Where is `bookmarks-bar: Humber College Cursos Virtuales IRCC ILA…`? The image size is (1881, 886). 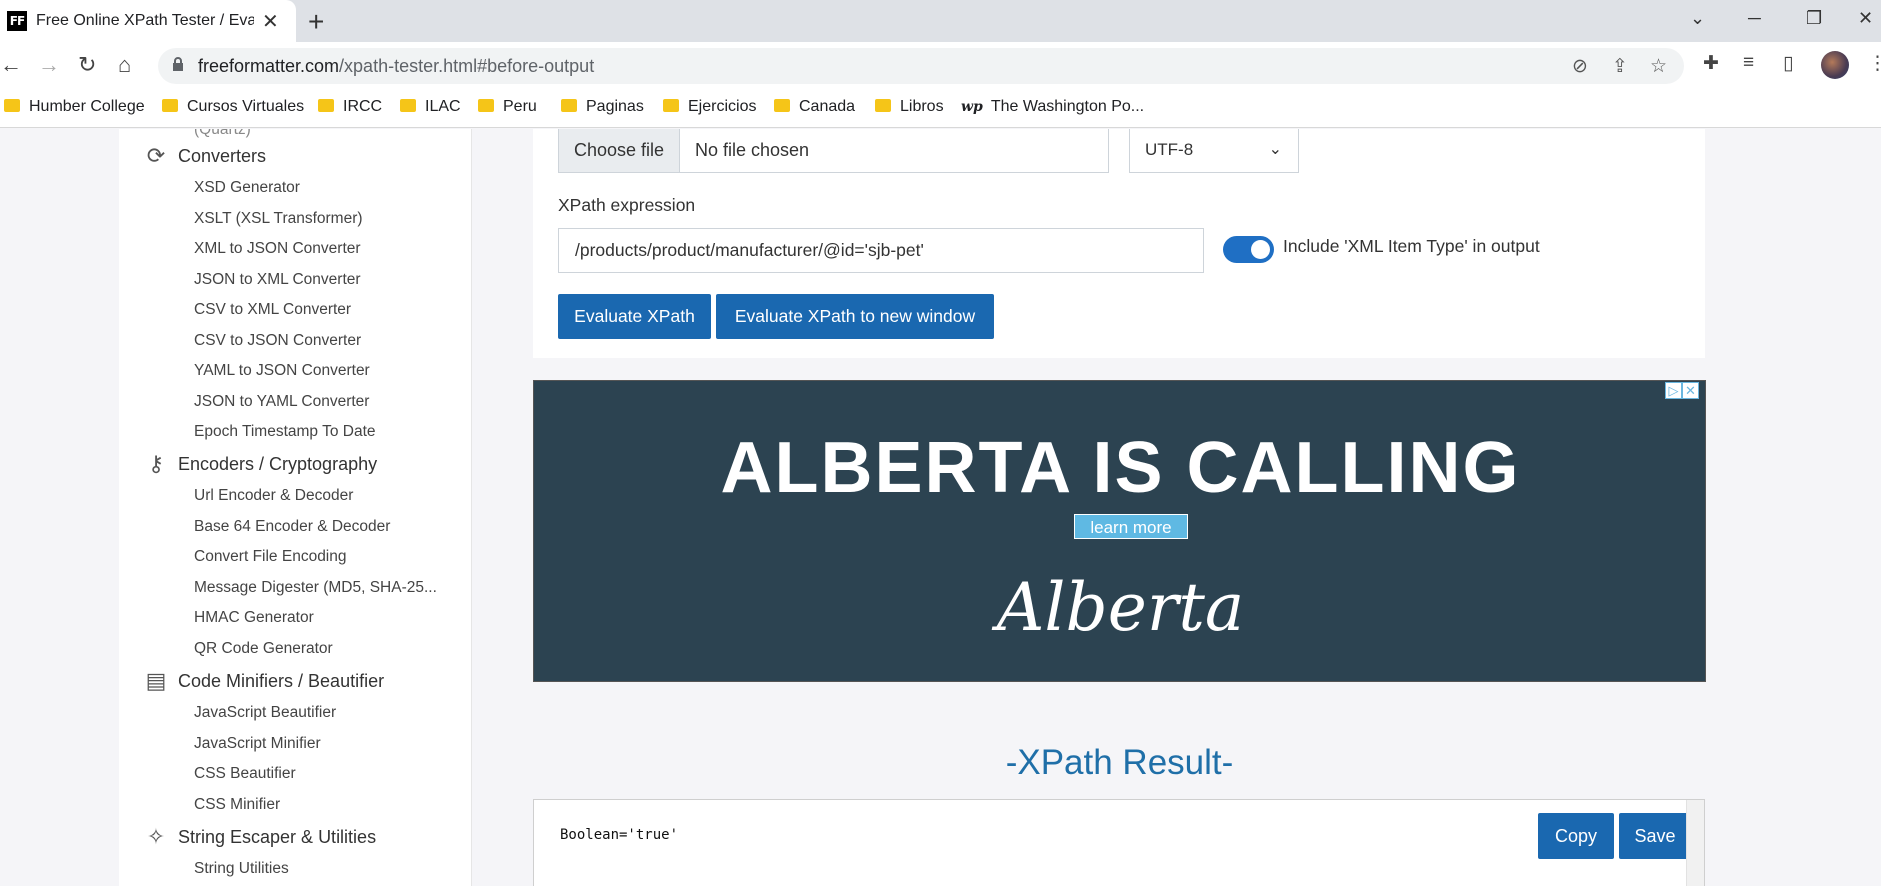 bookmarks-bar: Humber College Cursos Virtuales IRCC ILA… is located at coordinates (940, 109).